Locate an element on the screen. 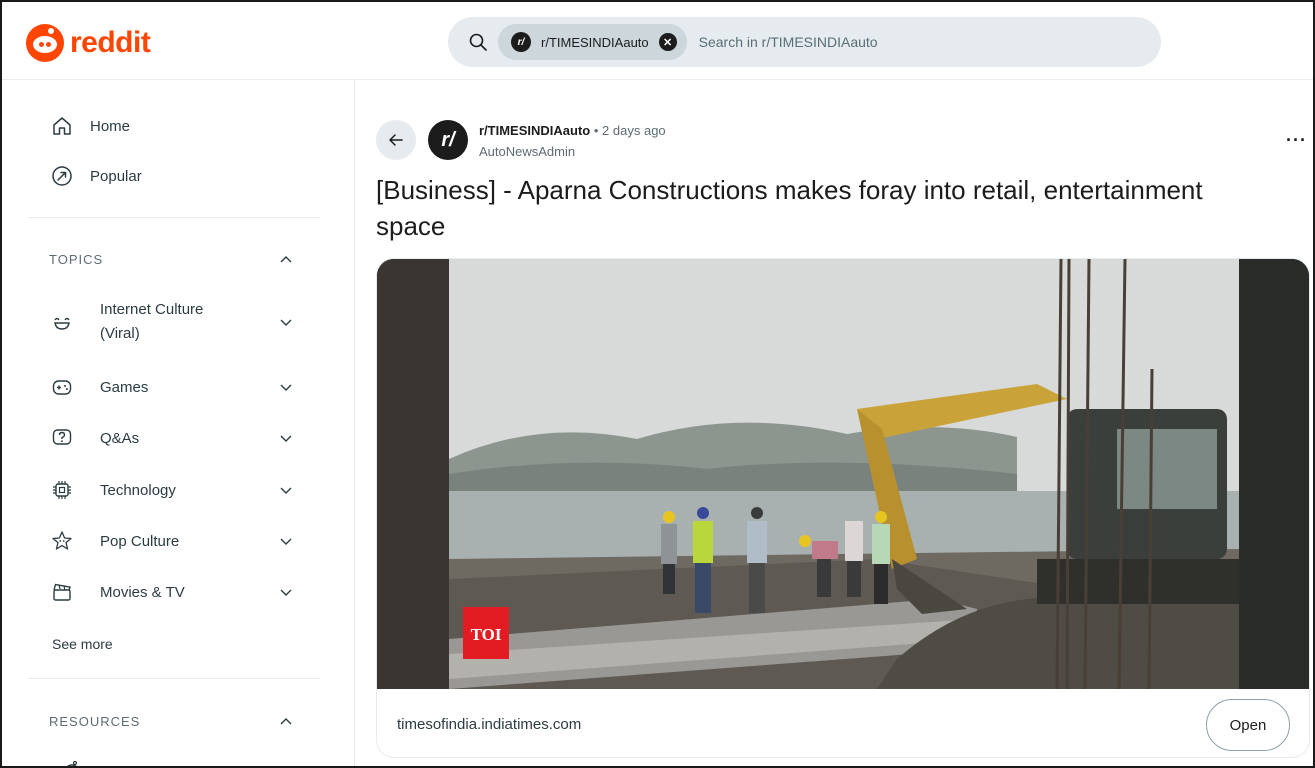  open-link-button: Open is located at coordinates (1248, 725).